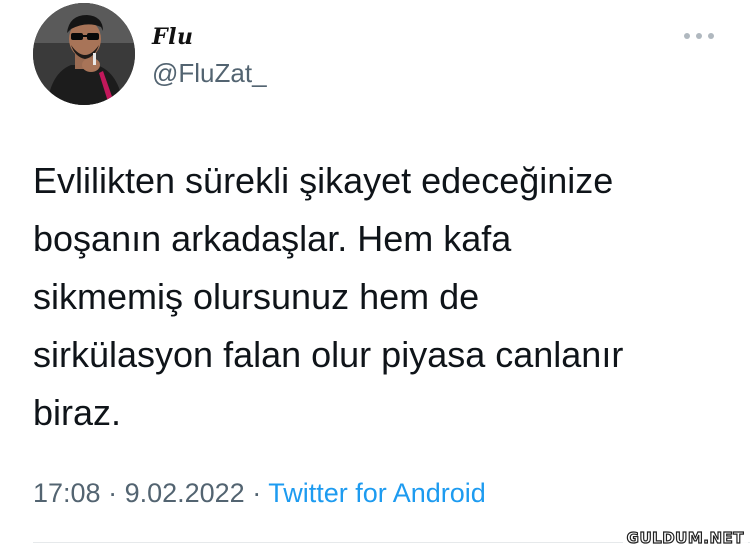 This screenshot has height=550, width=750. Describe the element at coordinates (185, 493) in the screenshot. I see `tweet-date: 9.02.2022` at that location.